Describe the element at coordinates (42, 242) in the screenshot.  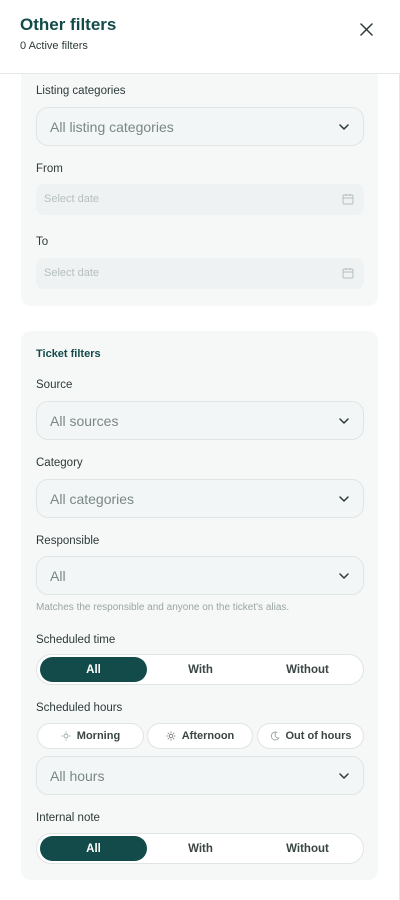
I see `to-label: To` at that location.